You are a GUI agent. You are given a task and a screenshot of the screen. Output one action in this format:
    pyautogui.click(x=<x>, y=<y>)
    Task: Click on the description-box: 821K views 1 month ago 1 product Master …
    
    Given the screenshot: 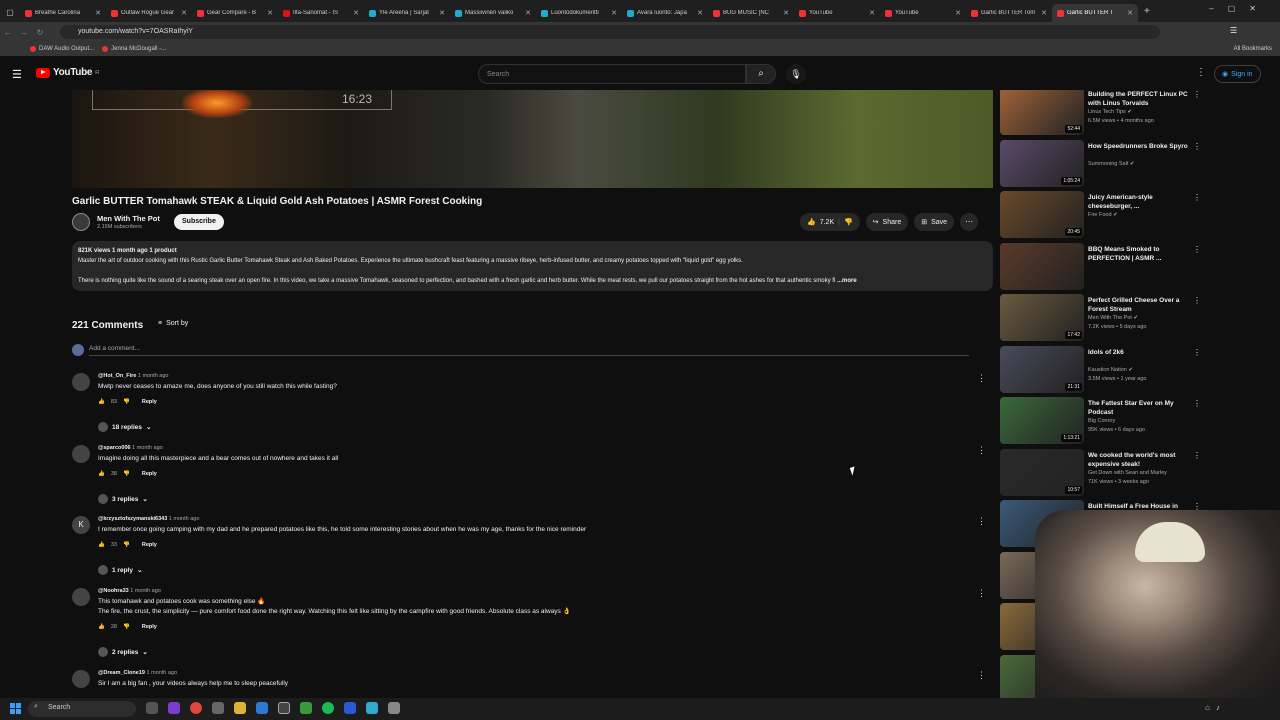 What is the action you would take?
    pyautogui.click(x=532, y=266)
    